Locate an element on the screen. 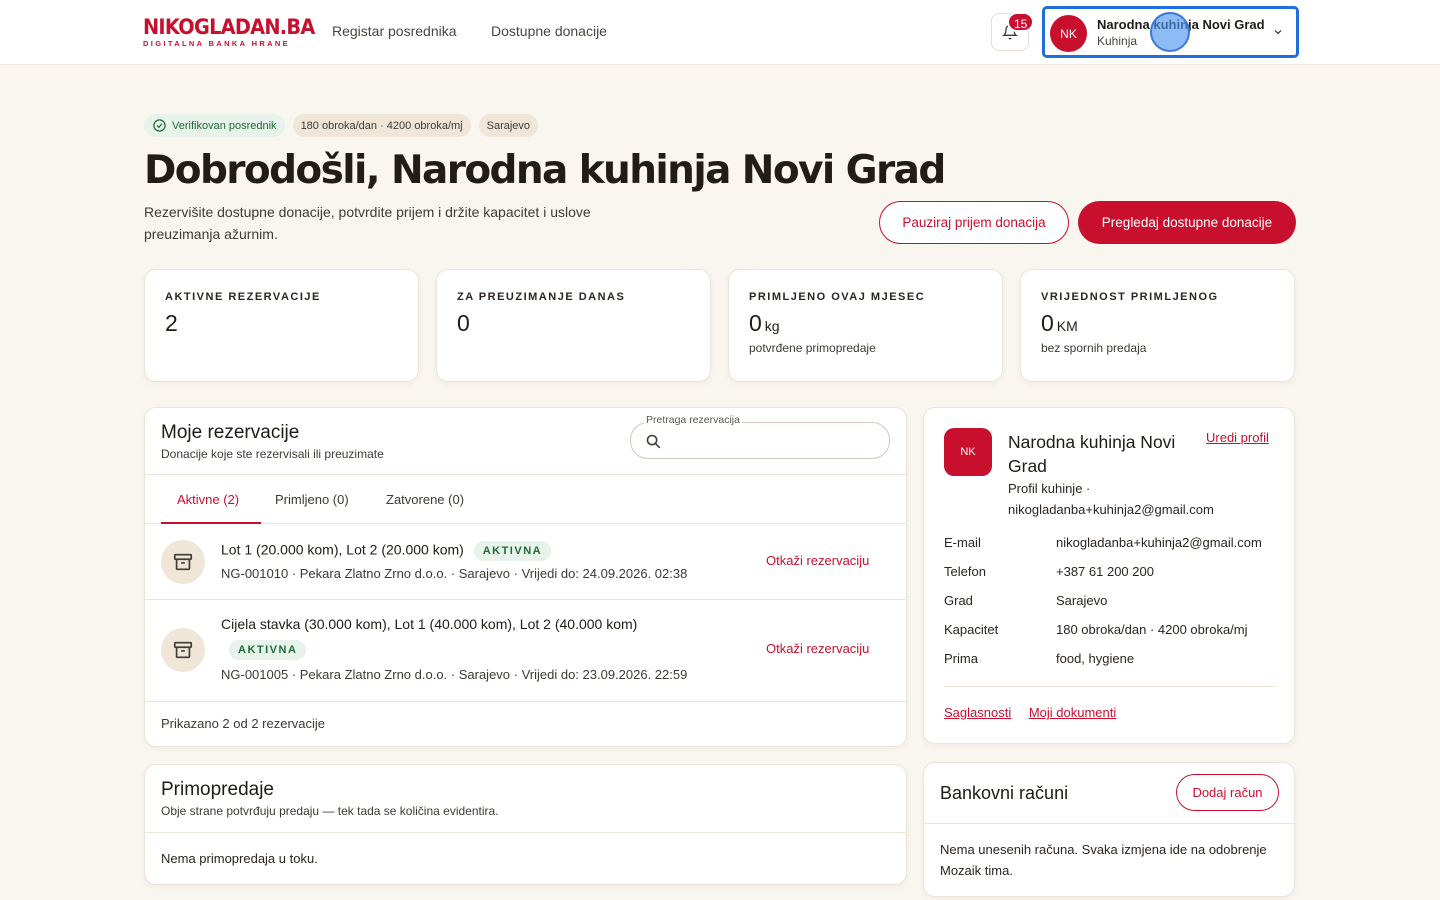 The image size is (1440, 900). profile-row-city: Grad Sarajevo is located at coordinates (1111, 607).